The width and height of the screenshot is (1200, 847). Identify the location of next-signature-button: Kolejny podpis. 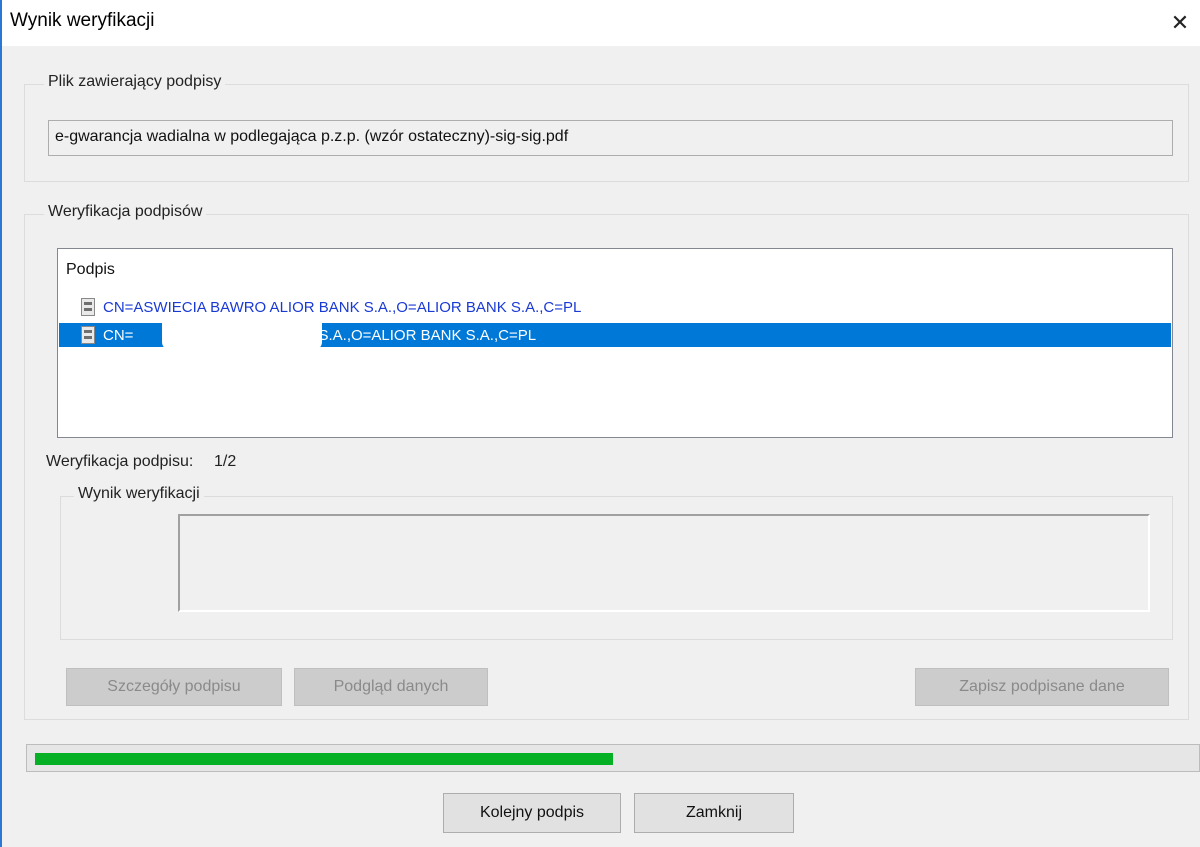
(532, 813).